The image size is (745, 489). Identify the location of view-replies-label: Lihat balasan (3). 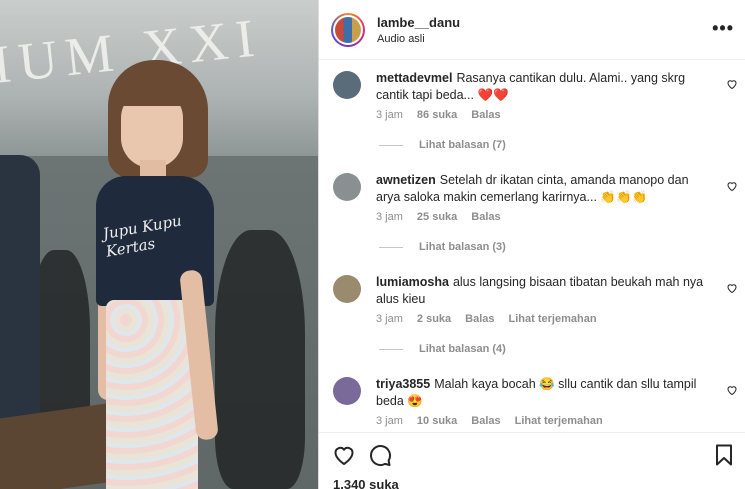
(462, 247).